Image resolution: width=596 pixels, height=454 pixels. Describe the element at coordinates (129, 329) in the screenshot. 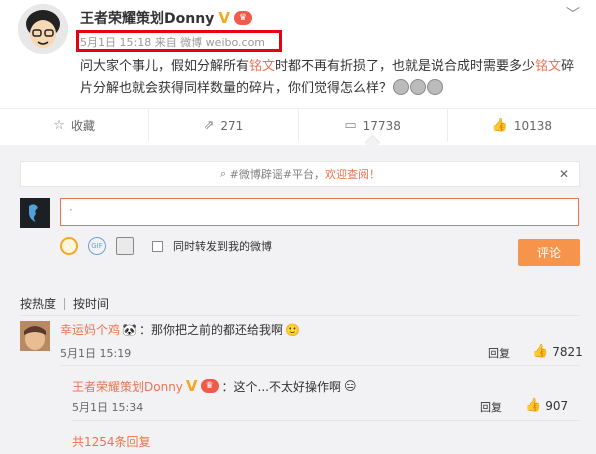

I see `panda-icon: 🐼` at that location.